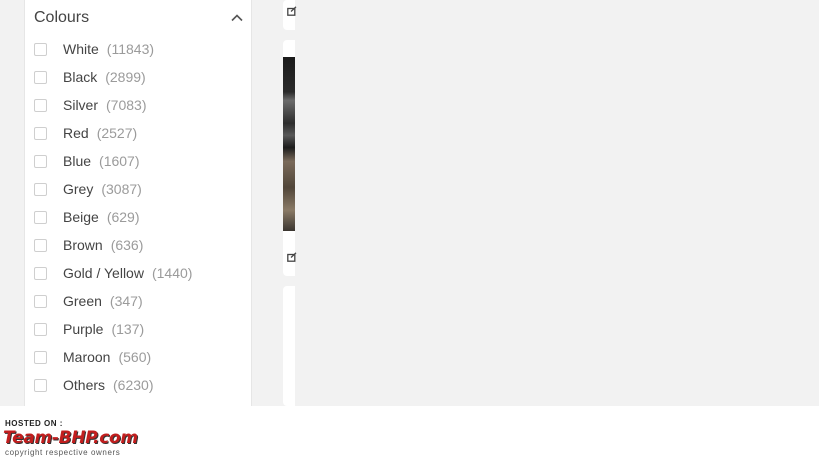 The image size is (819, 460). What do you see at coordinates (289, 144) in the screenshot?
I see `car-photo` at bounding box center [289, 144].